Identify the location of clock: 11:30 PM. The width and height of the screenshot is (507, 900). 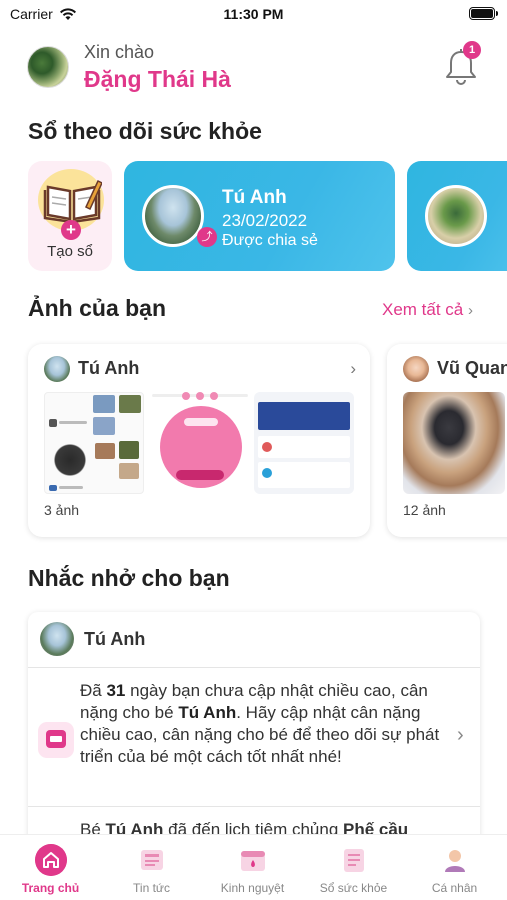
(253, 14).